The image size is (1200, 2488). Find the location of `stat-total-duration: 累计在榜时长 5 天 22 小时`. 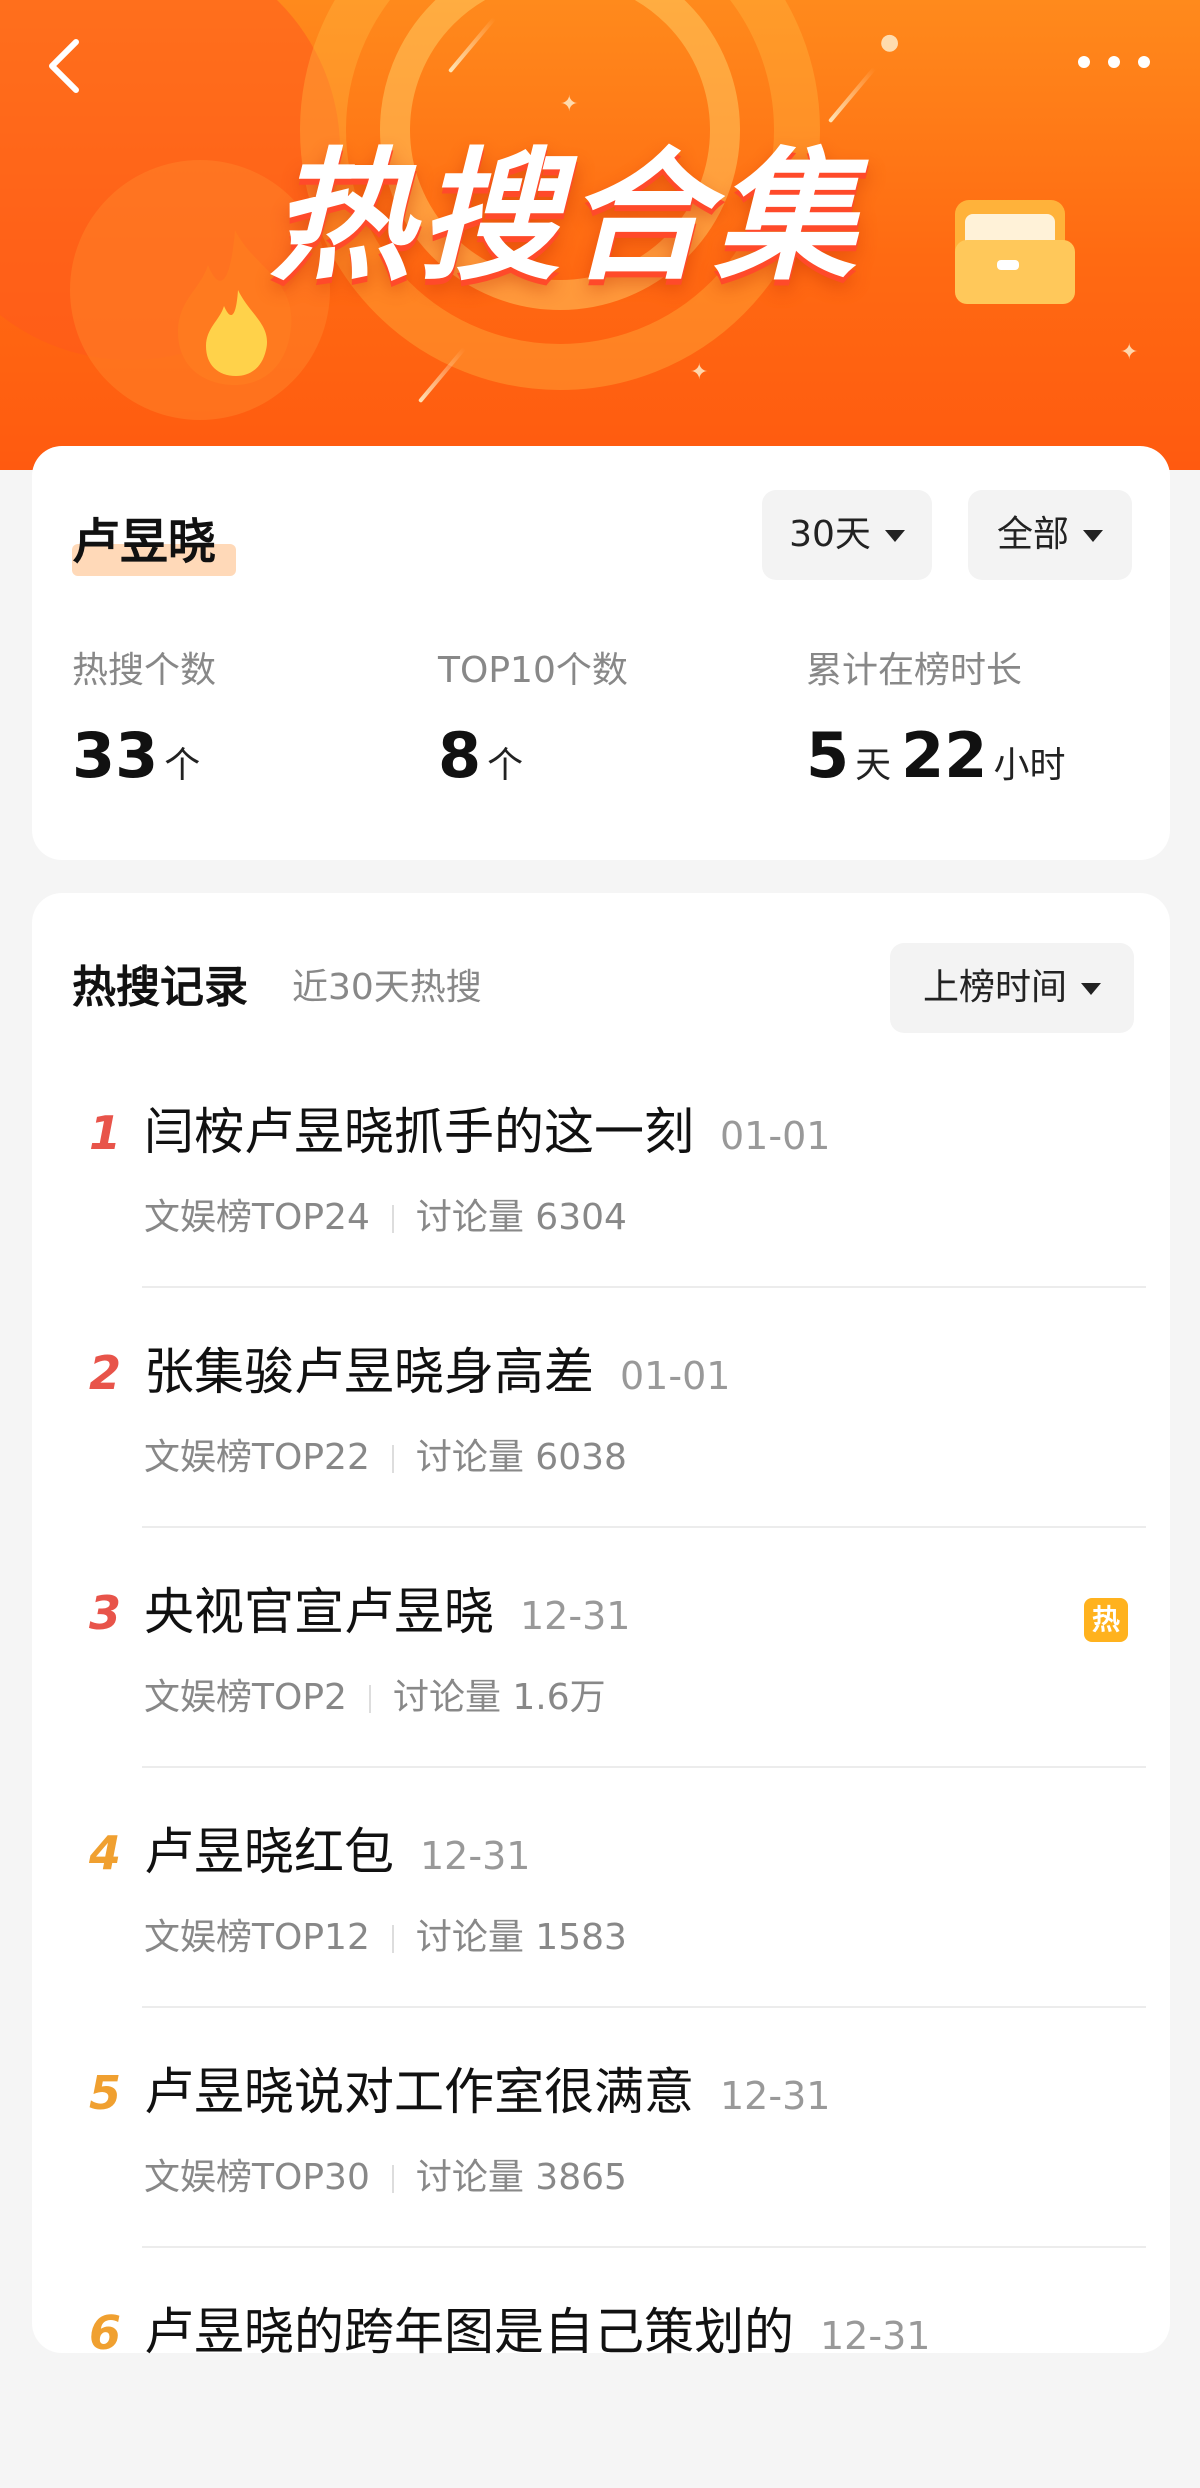

stat-total-duration: 累计在榜时长 5 天 22 小时 is located at coordinates (940, 729).